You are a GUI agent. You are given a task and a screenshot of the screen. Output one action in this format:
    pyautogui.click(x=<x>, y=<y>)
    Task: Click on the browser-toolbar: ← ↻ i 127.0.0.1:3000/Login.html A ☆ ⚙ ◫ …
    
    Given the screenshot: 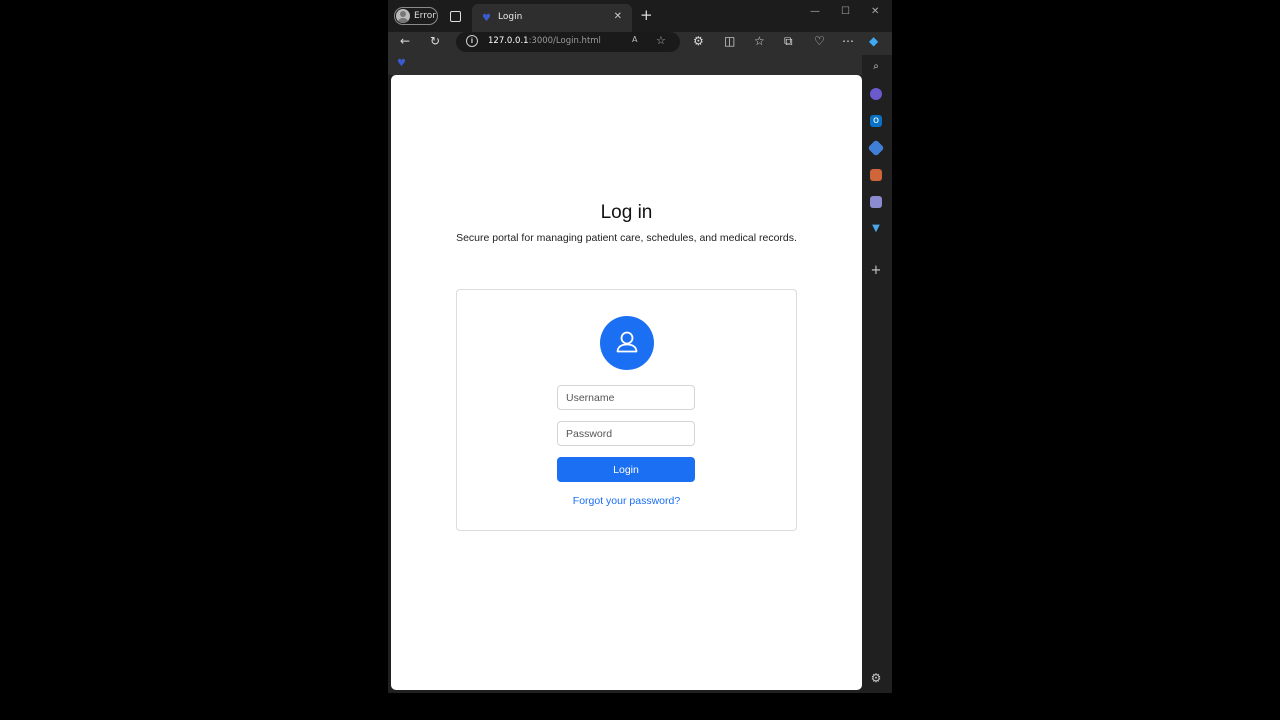 What is the action you would take?
    pyautogui.click(x=640, y=43)
    